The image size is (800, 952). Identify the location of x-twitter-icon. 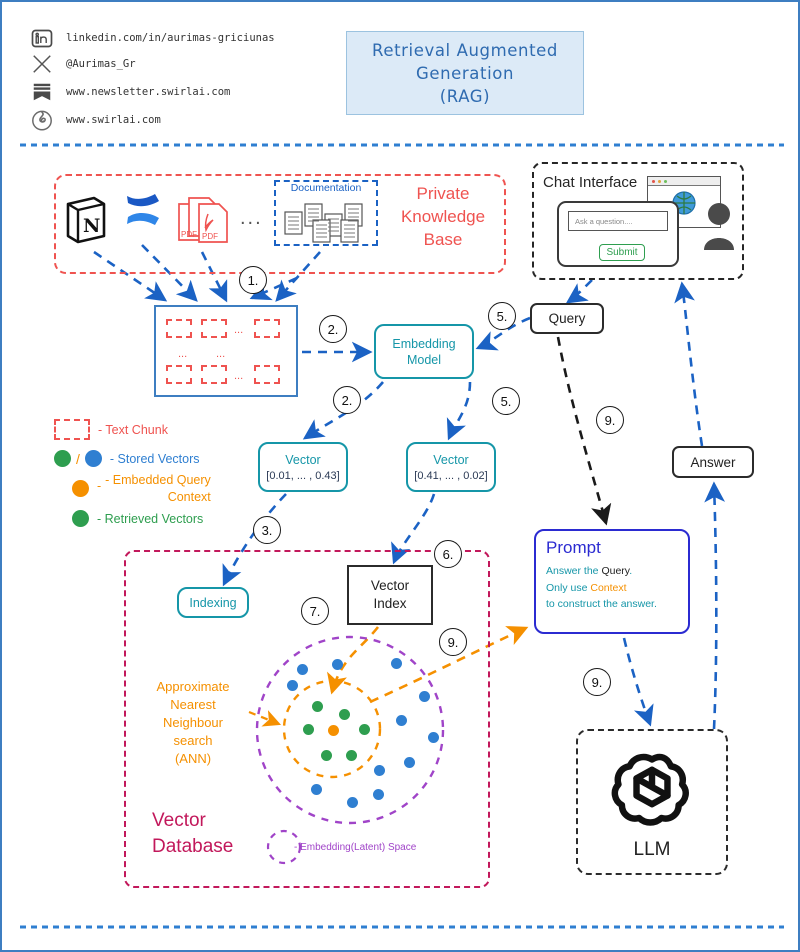
(42, 64).